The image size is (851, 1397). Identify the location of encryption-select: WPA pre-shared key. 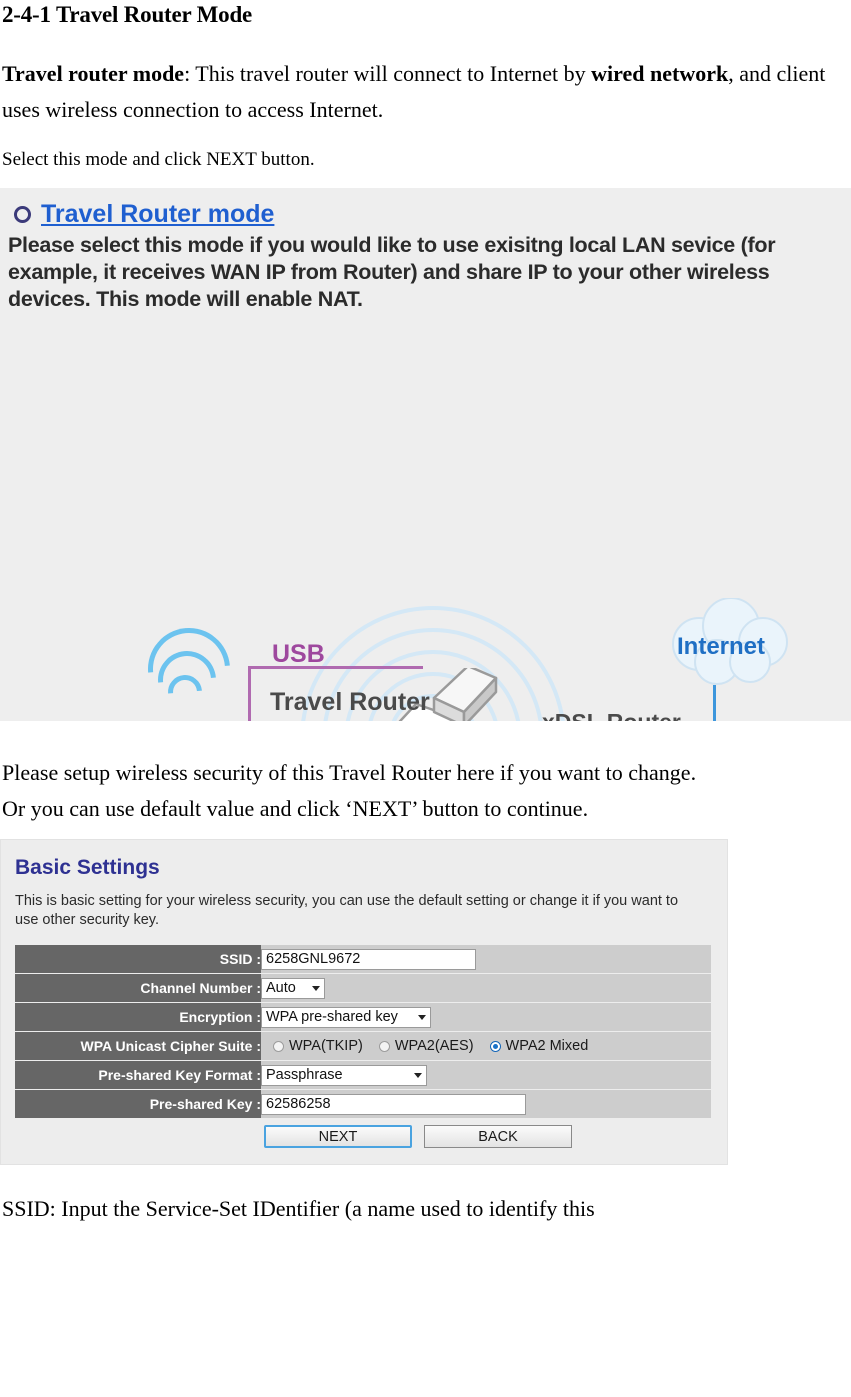
(346, 1017).